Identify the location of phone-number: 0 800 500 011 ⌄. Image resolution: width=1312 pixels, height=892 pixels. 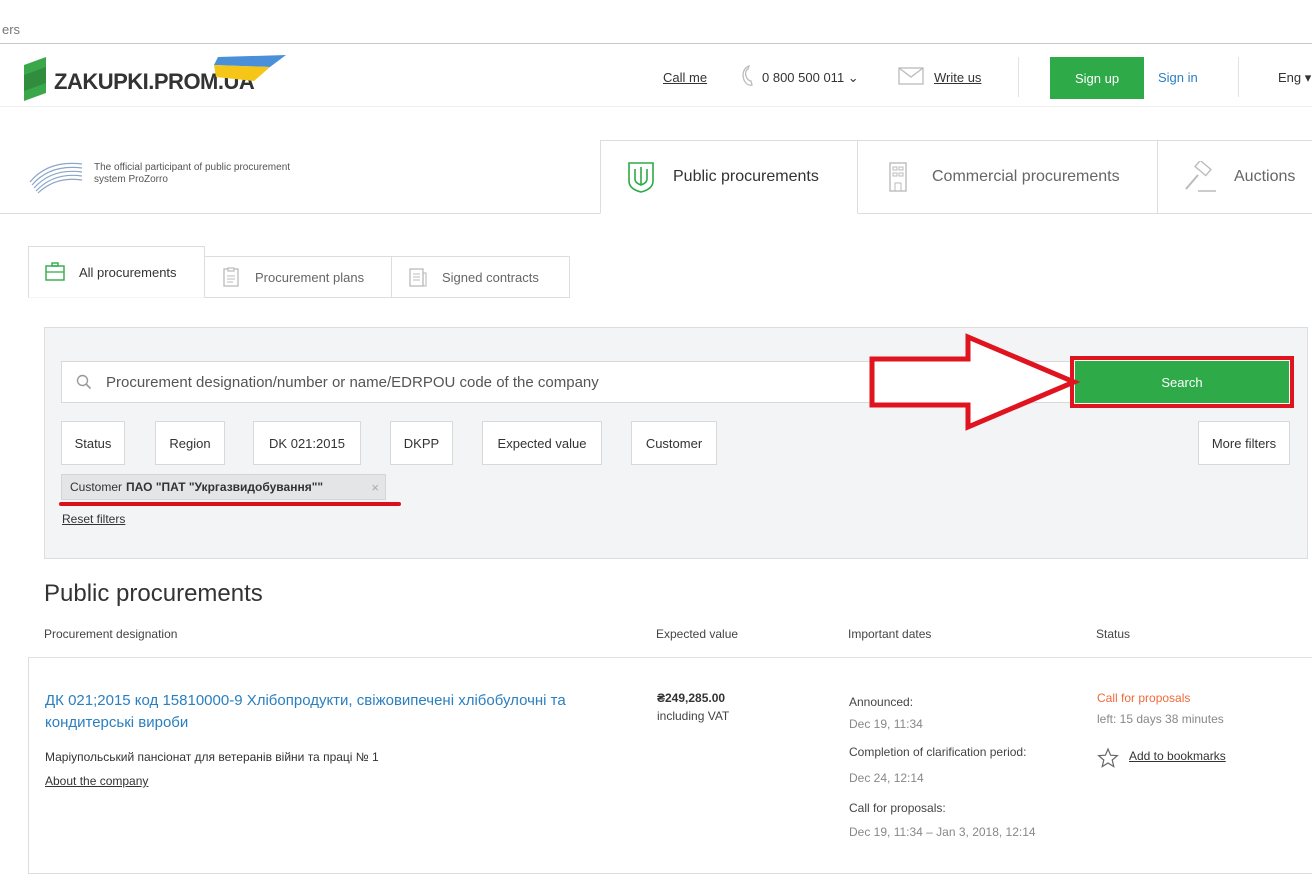
(810, 78).